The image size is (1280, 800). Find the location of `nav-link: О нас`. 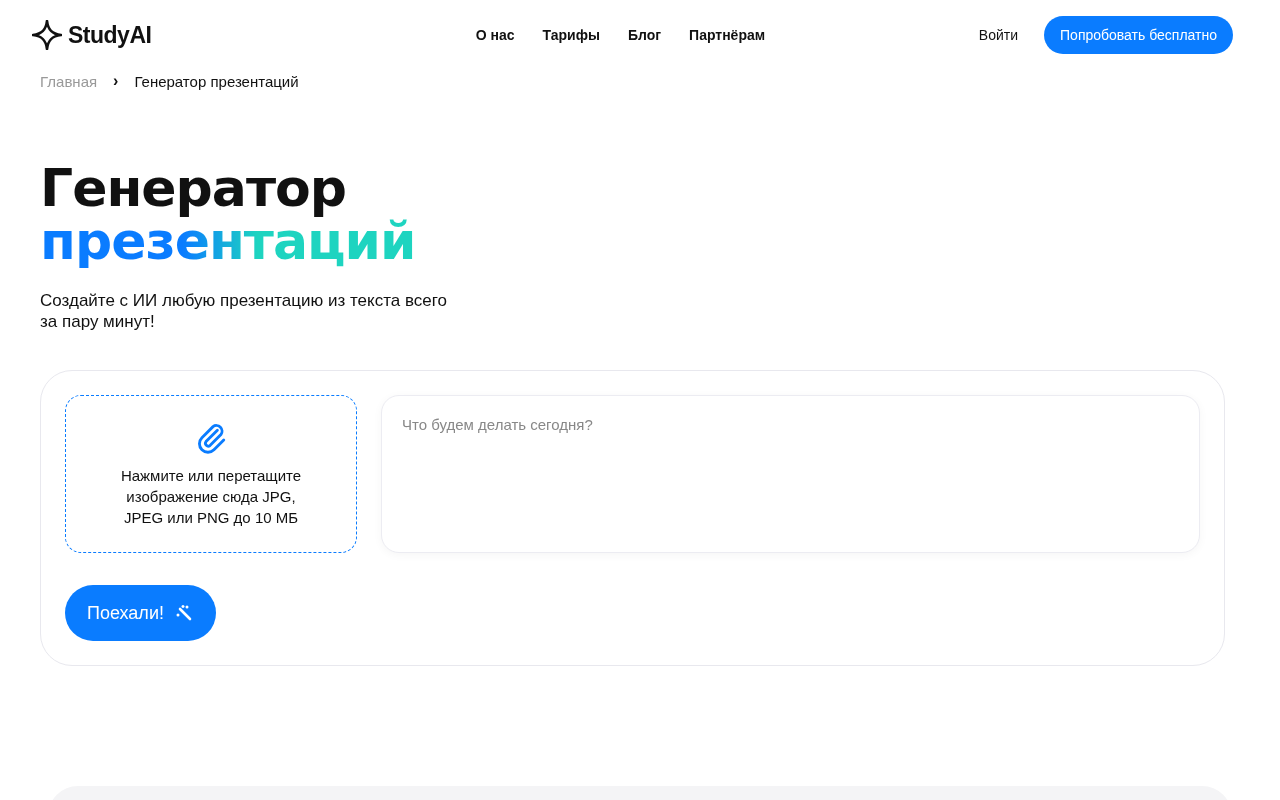

nav-link: О нас is located at coordinates (495, 35).